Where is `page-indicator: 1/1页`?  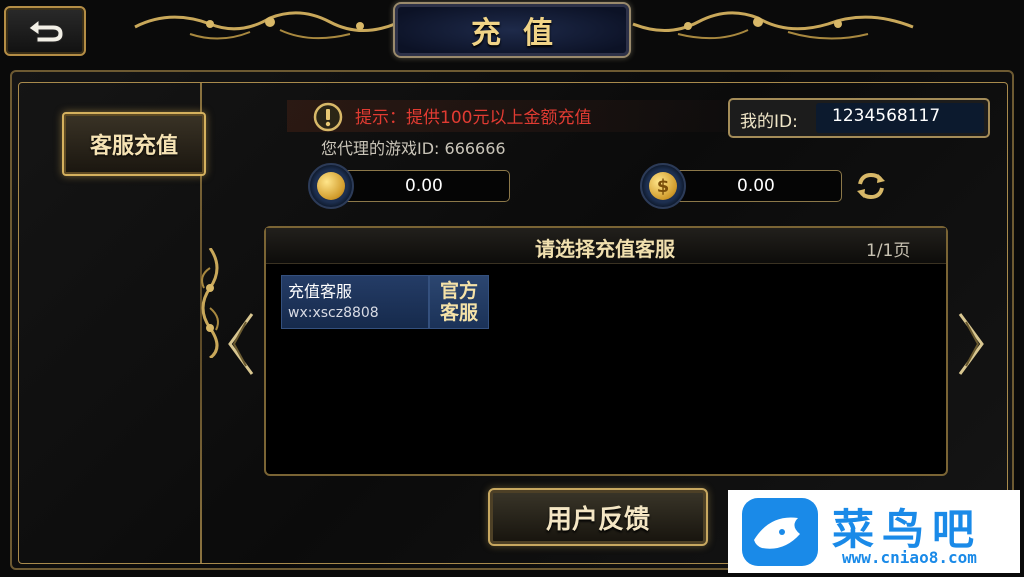
page-indicator: 1/1页 is located at coordinates (888, 251).